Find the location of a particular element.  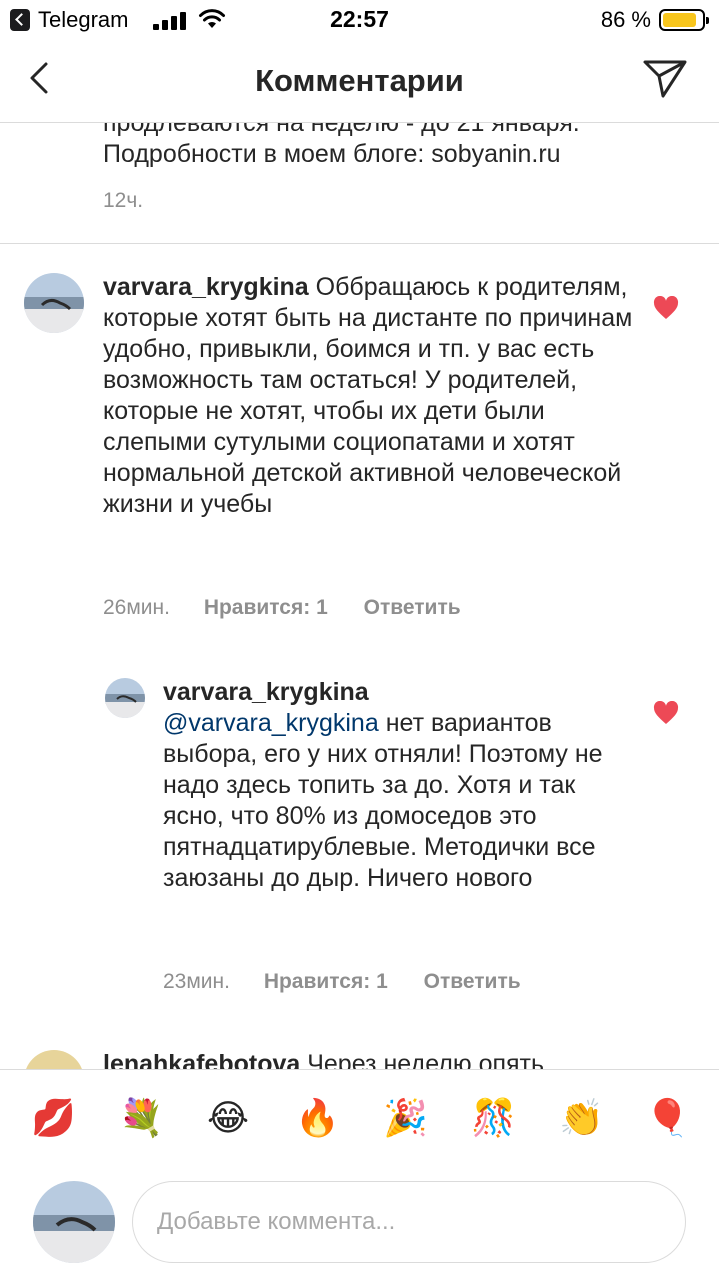

user-avatar is located at coordinates (74, 1222).